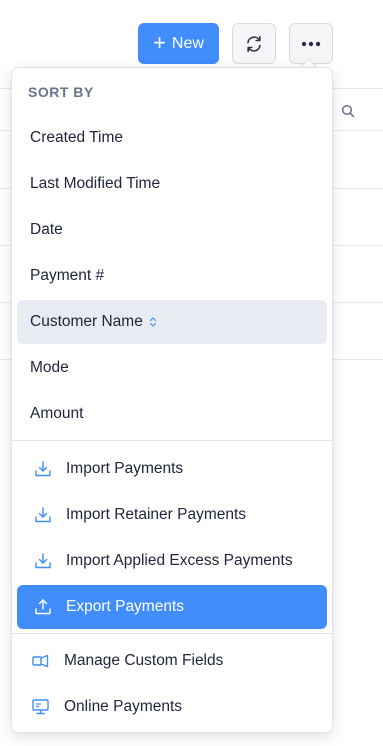 The width and height of the screenshot is (383, 746). I want to click on sort-date: Date, so click(172, 230).